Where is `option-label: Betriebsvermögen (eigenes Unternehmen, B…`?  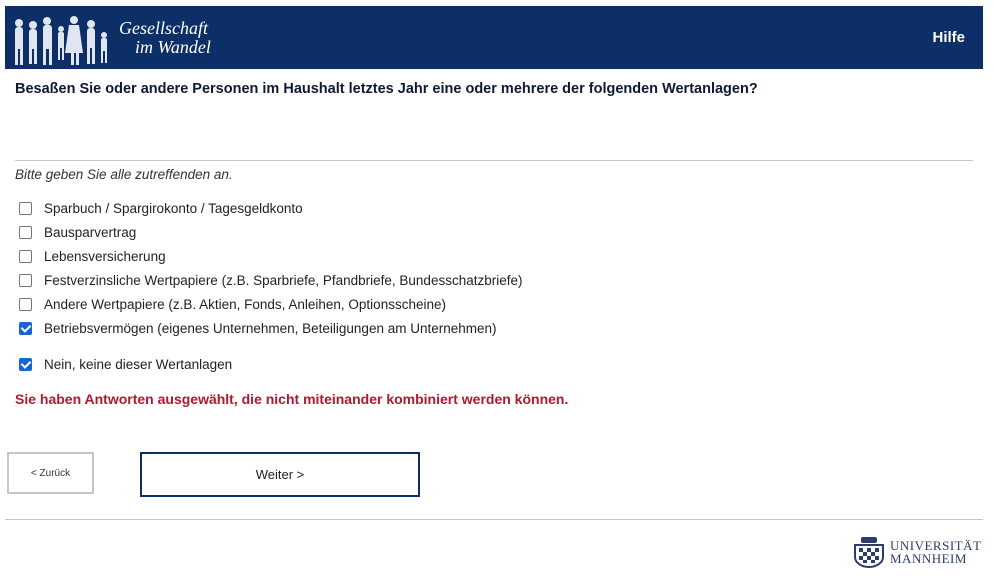
option-label: Betriebsvermögen (eigenes Unternehmen, B… is located at coordinates (270, 328).